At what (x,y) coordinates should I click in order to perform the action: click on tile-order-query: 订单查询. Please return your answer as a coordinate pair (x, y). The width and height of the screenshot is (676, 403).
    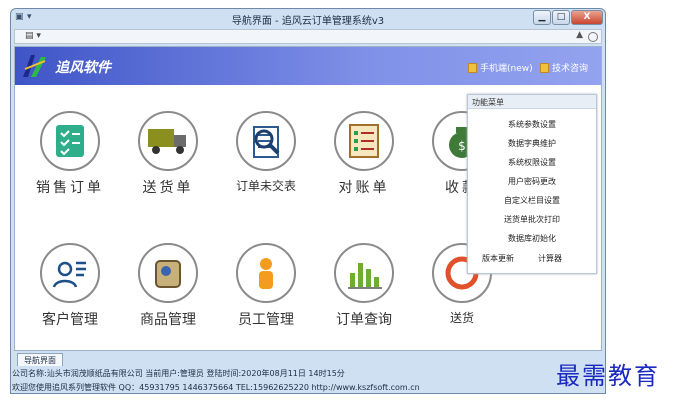
    Looking at the image, I should click on (364, 286).